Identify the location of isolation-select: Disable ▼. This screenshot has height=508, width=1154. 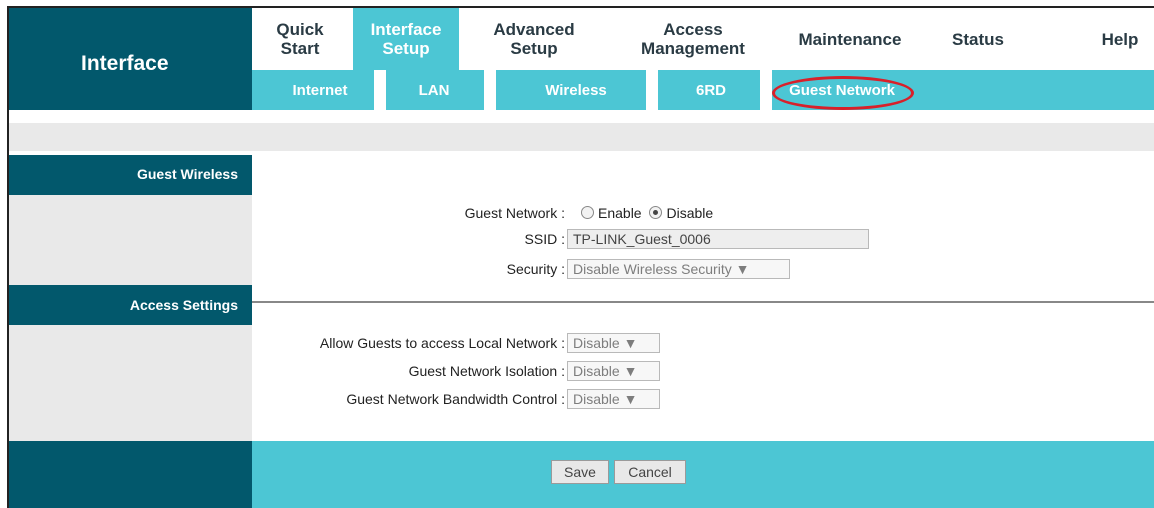
(613, 371).